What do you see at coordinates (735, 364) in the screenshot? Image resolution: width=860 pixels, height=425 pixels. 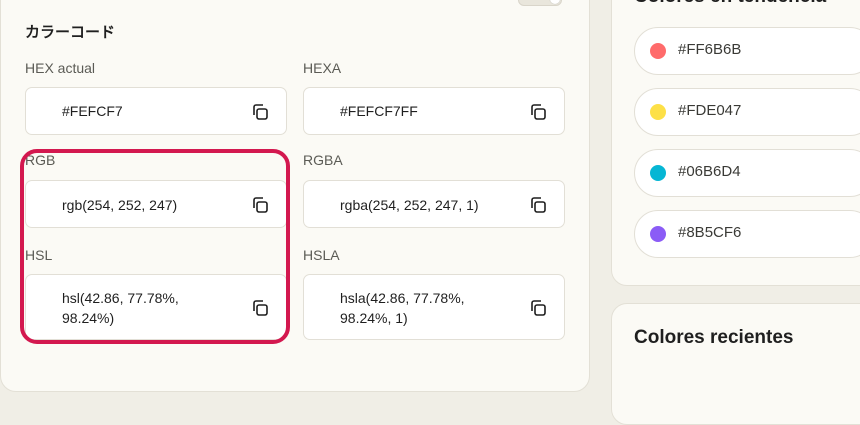 I see `recent-colors-panel` at bounding box center [735, 364].